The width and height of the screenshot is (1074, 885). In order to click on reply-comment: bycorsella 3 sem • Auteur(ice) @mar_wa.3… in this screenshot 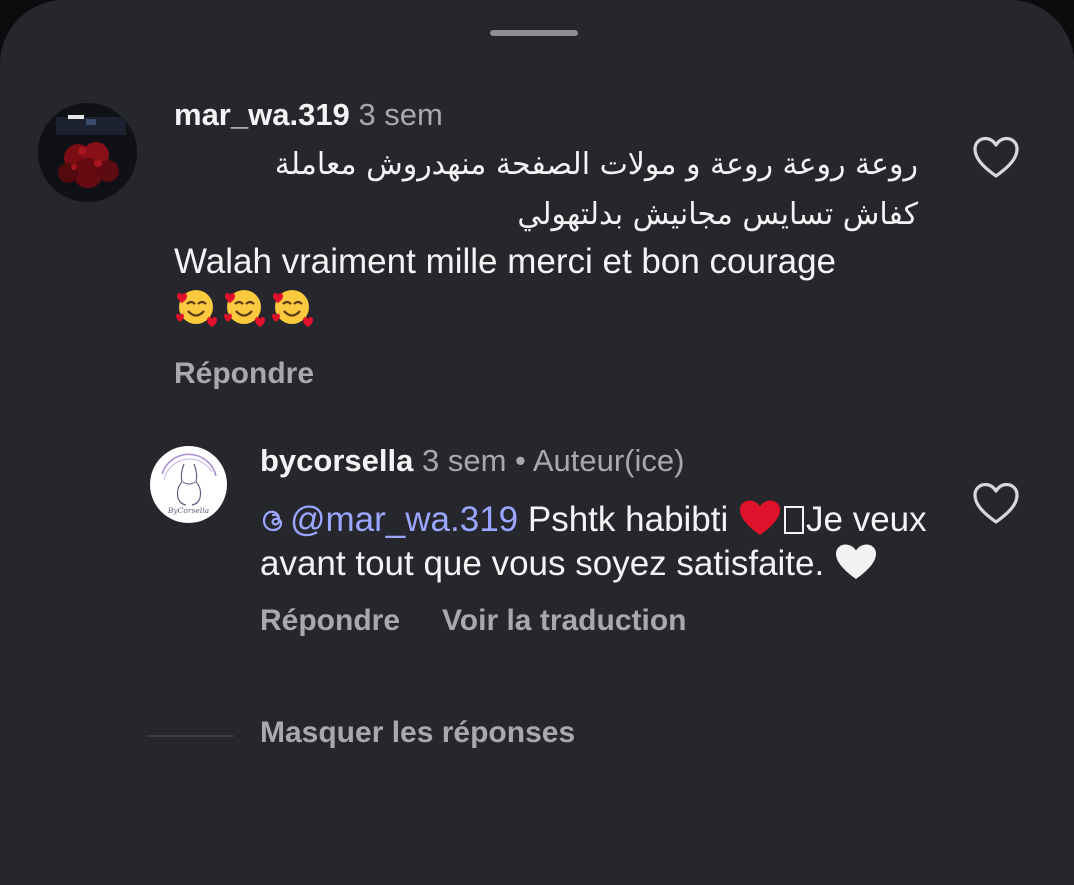, I will do `click(610, 540)`.